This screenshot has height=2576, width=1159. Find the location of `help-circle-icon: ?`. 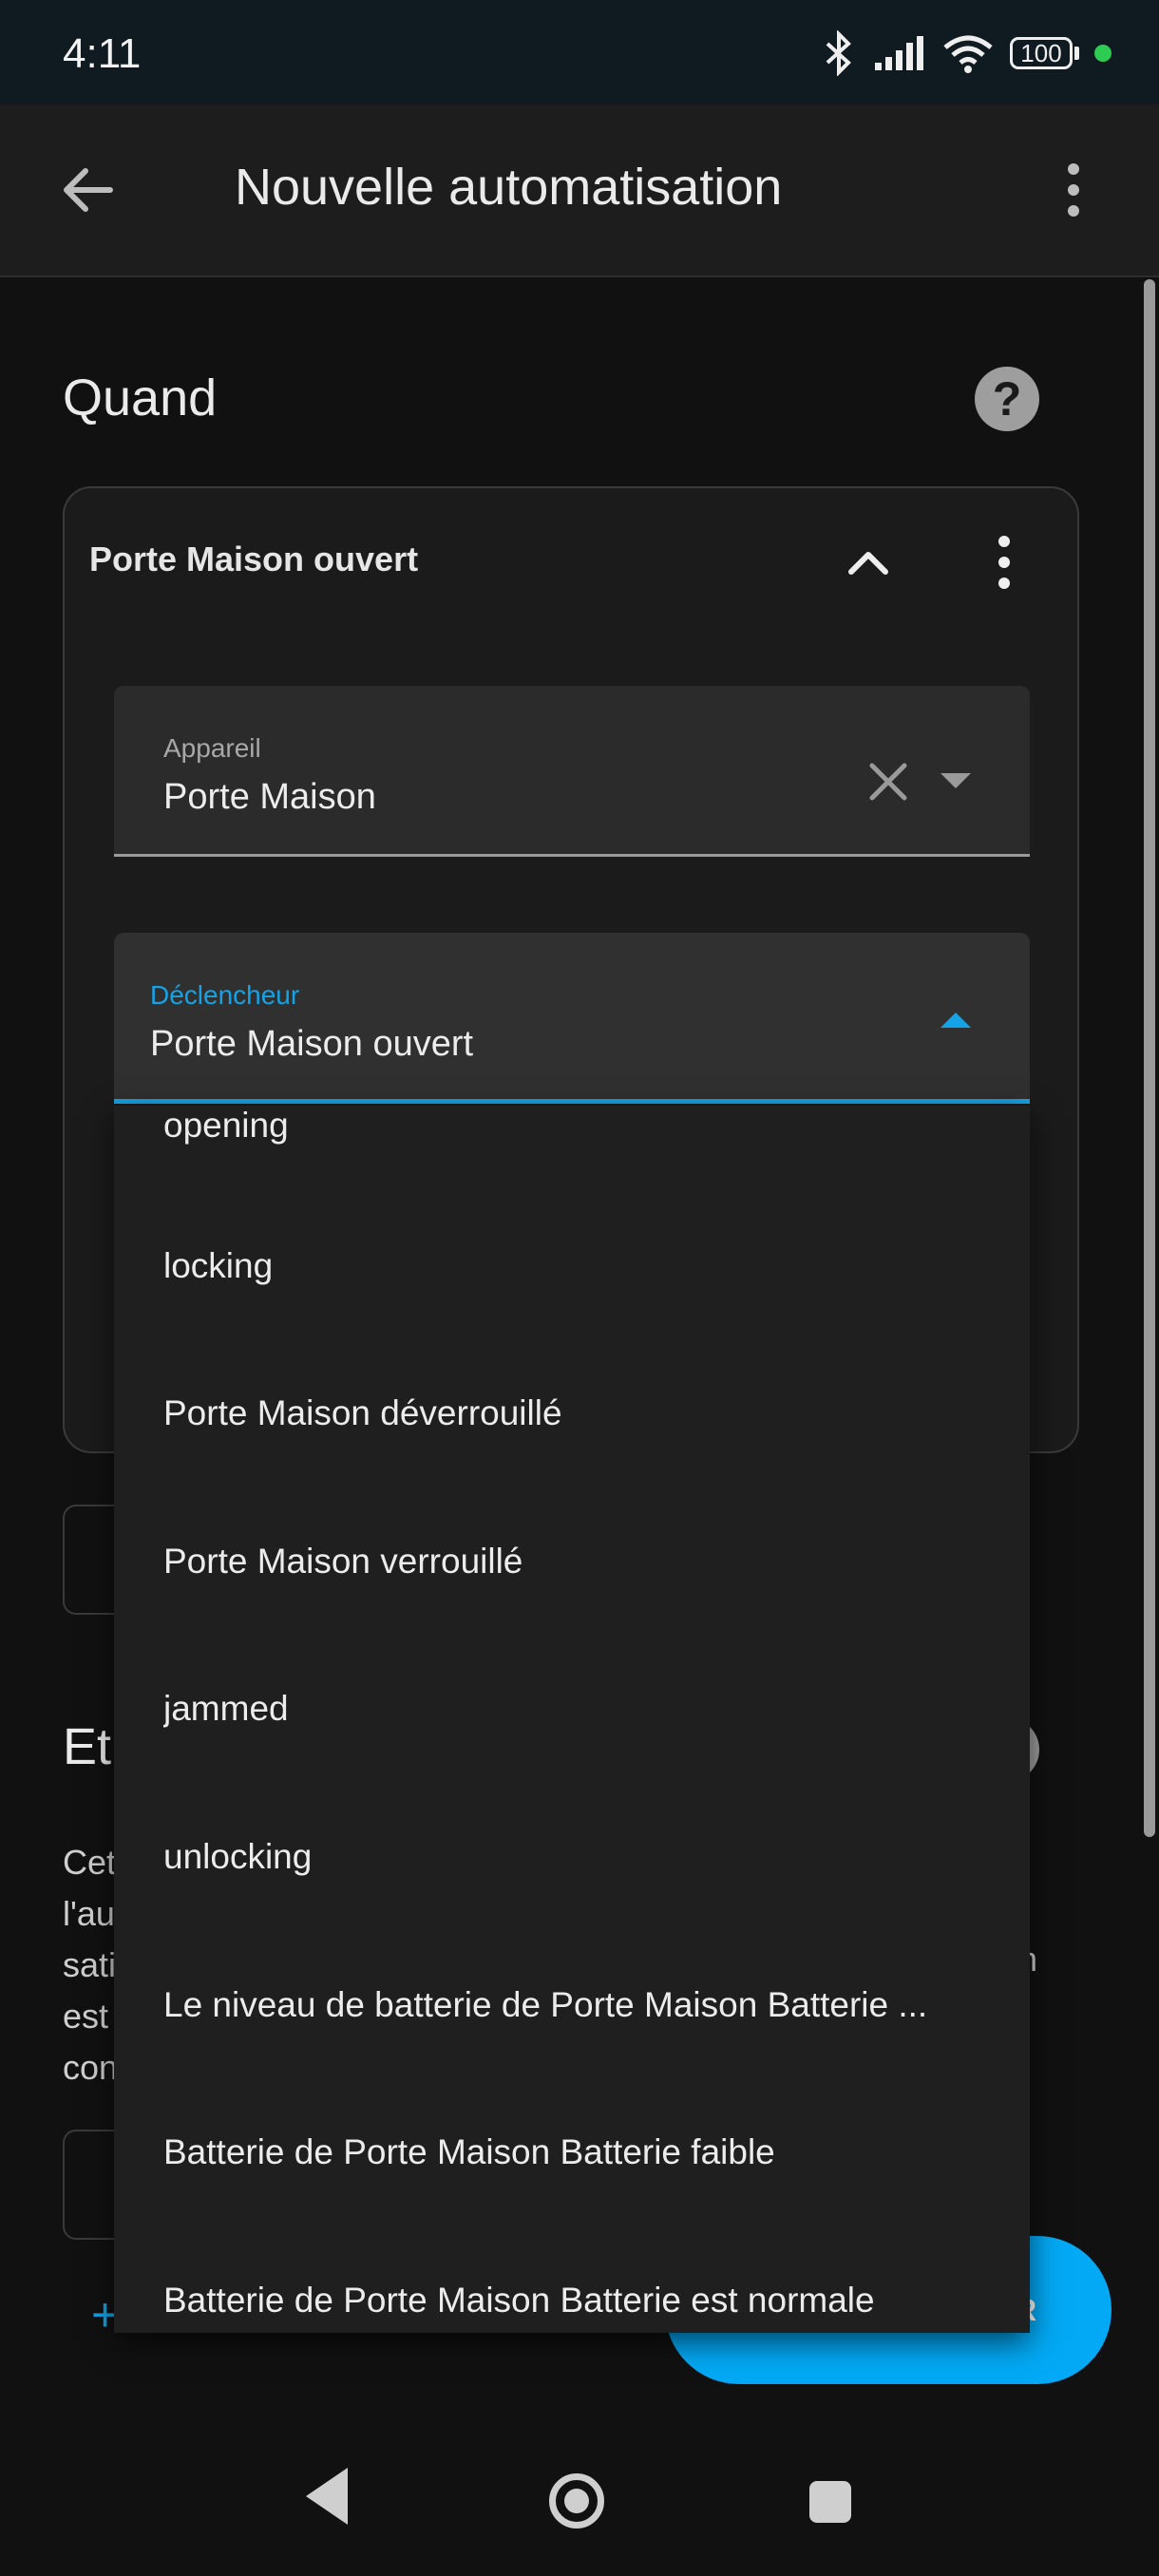

help-circle-icon: ? is located at coordinates (1007, 399).